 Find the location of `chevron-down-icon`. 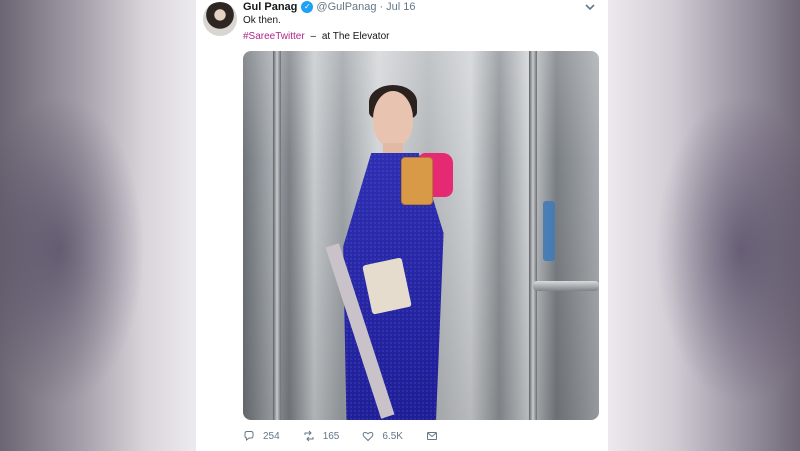

chevron-down-icon is located at coordinates (590, 7).